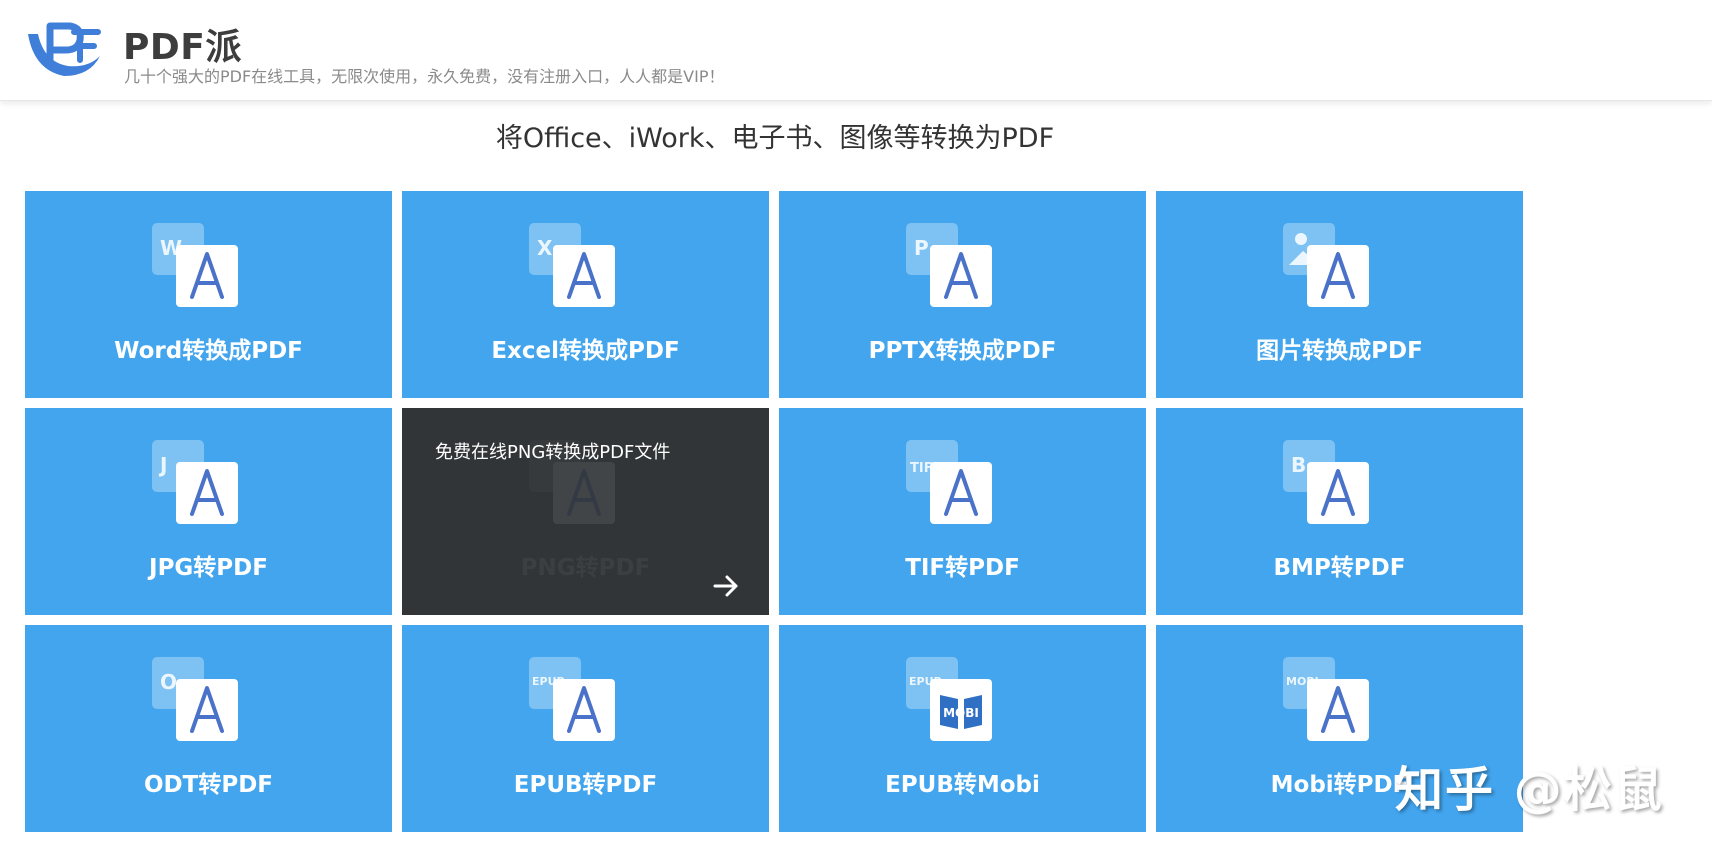 Image resolution: width=1712 pixels, height=851 pixels. Describe the element at coordinates (572, 265) in the screenshot. I see `excel-to-pdf-icon: X` at that location.